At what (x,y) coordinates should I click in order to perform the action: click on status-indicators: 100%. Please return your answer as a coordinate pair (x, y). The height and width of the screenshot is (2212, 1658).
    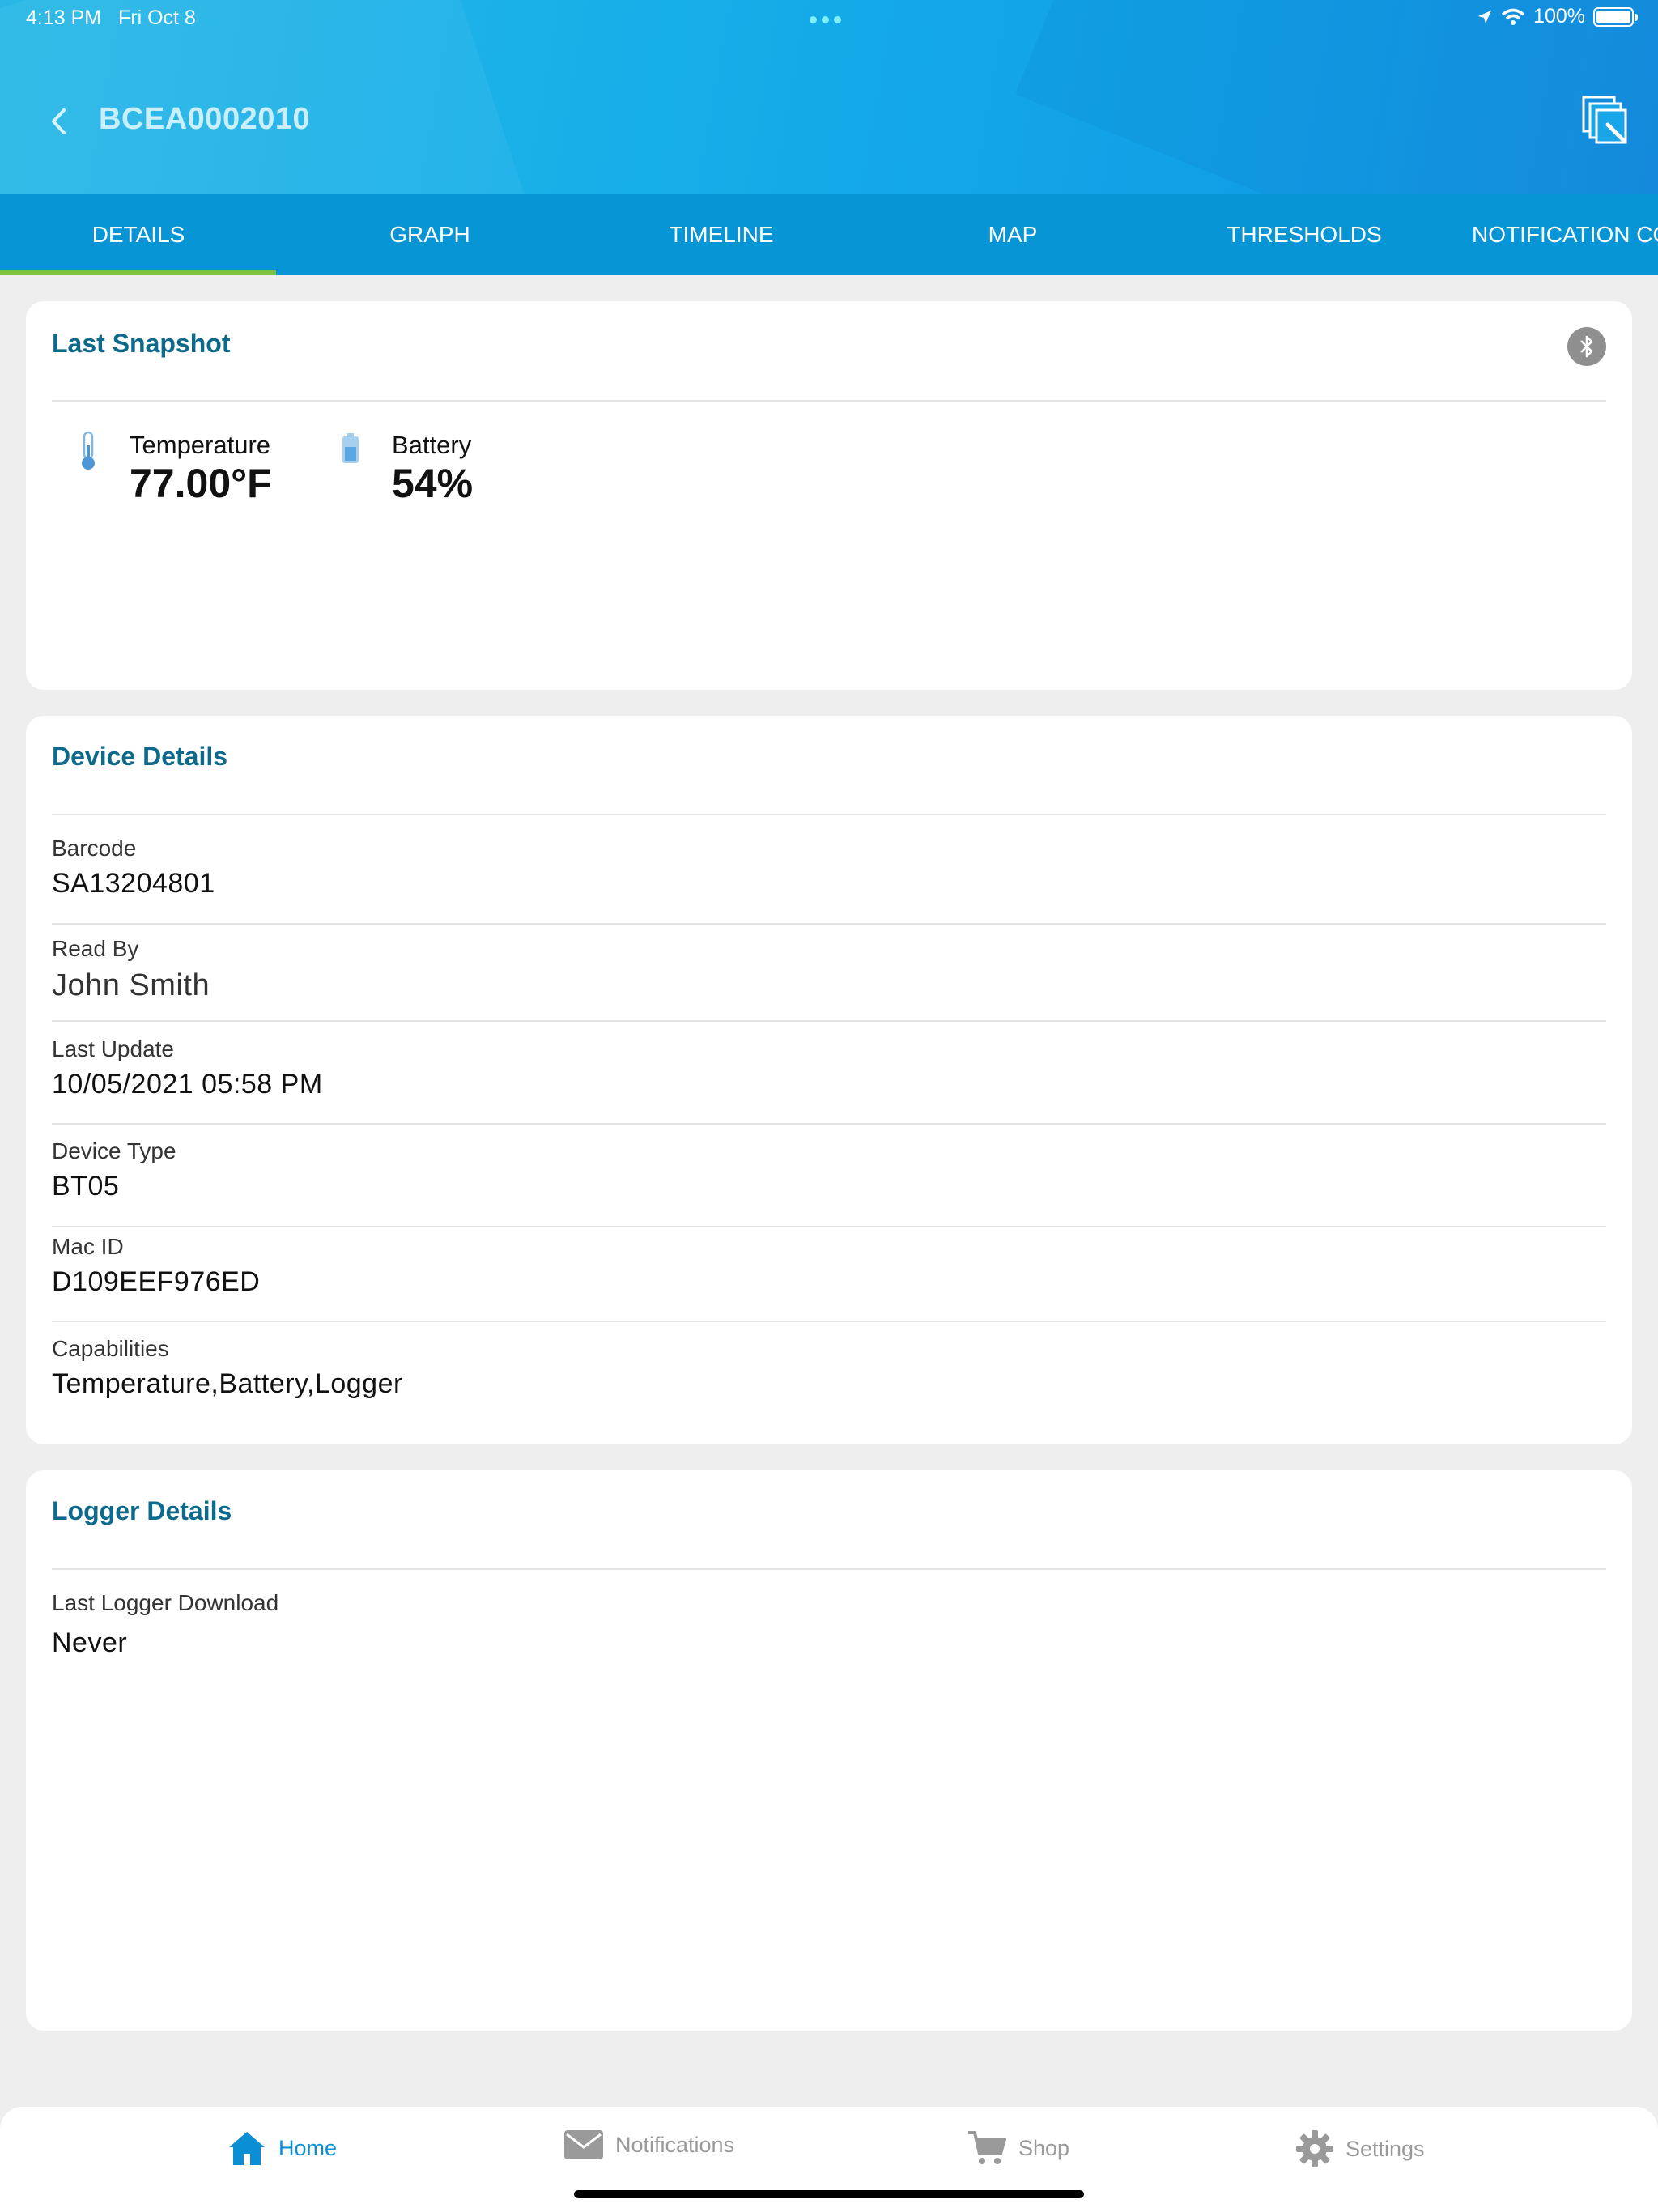
    Looking at the image, I should click on (1557, 16).